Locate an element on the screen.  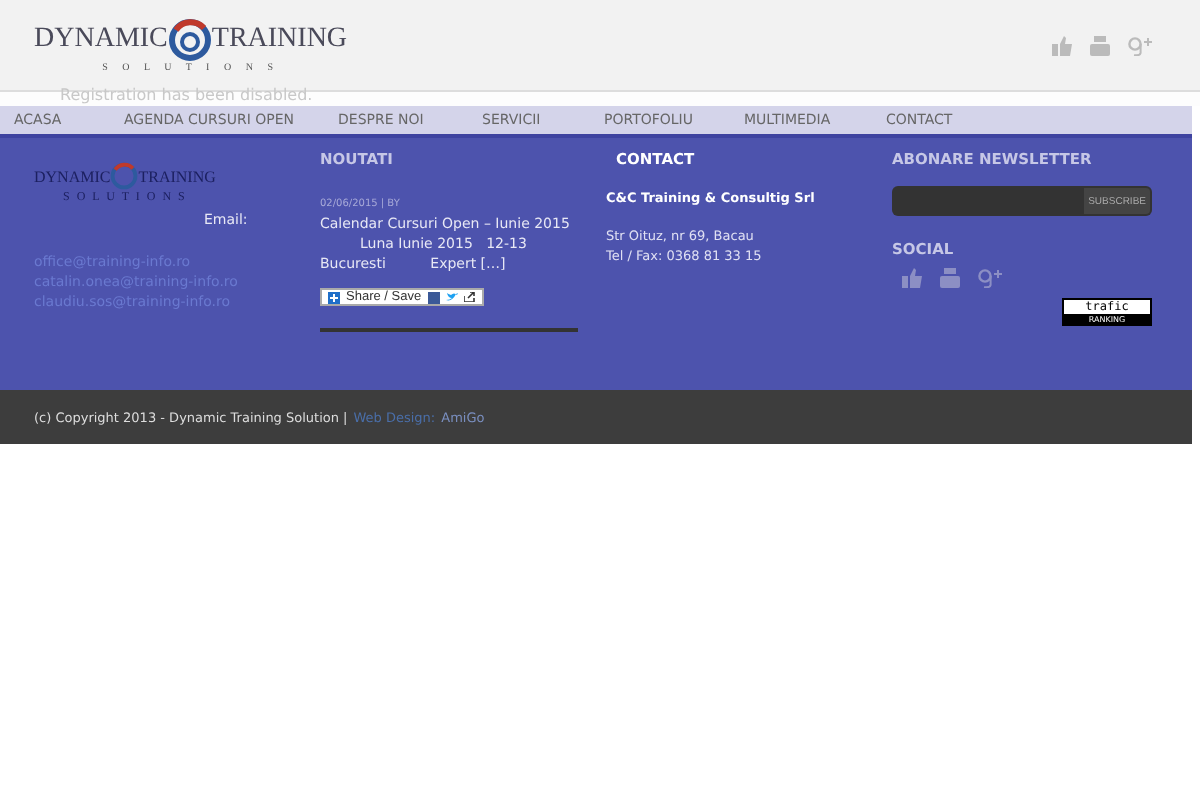
bird-icon is located at coordinates (451, 297).